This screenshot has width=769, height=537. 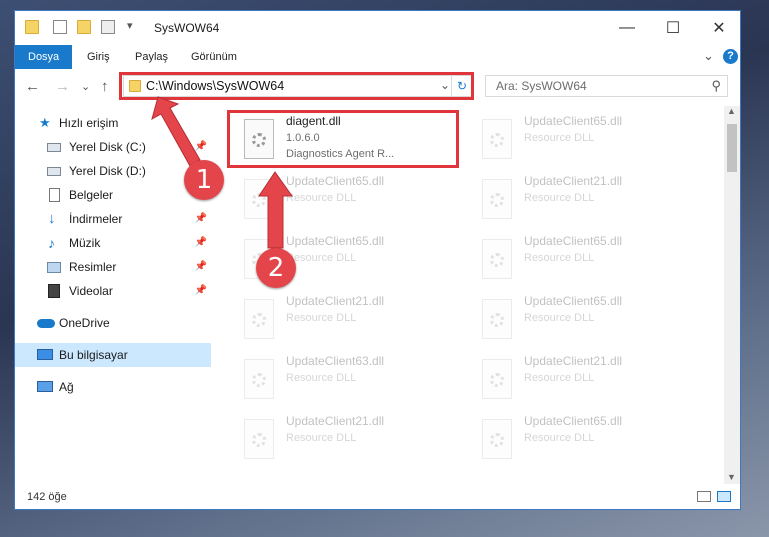 What do you see at coordinates (176, 131) in the screenshot?
I see `arrow-1-icon` at bounding box center [176, 131].